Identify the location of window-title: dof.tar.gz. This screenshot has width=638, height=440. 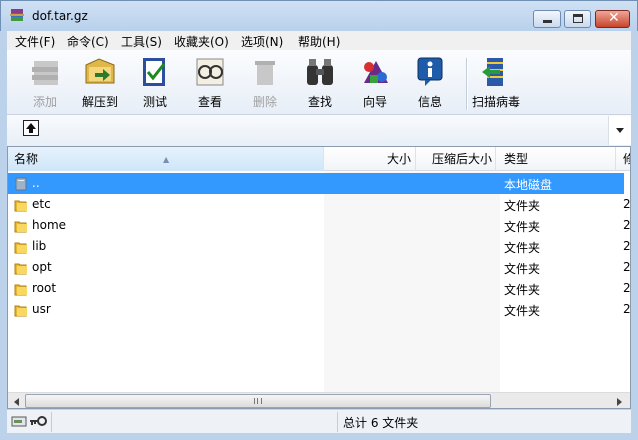
(60, 16).